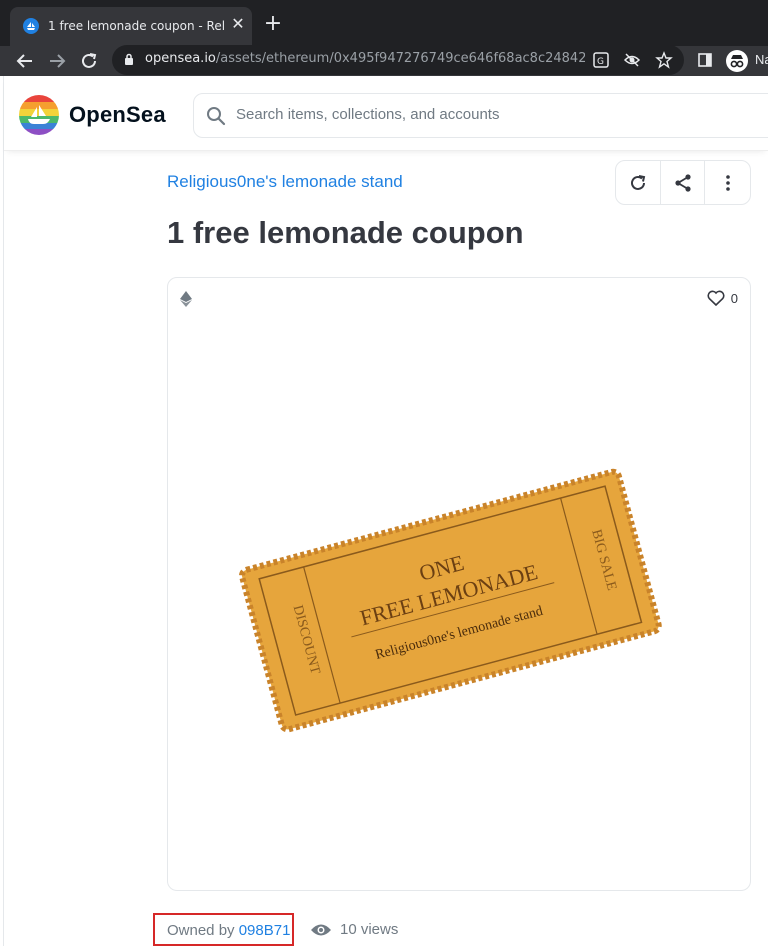  I want to click on more-options-button, so click(727, 182).